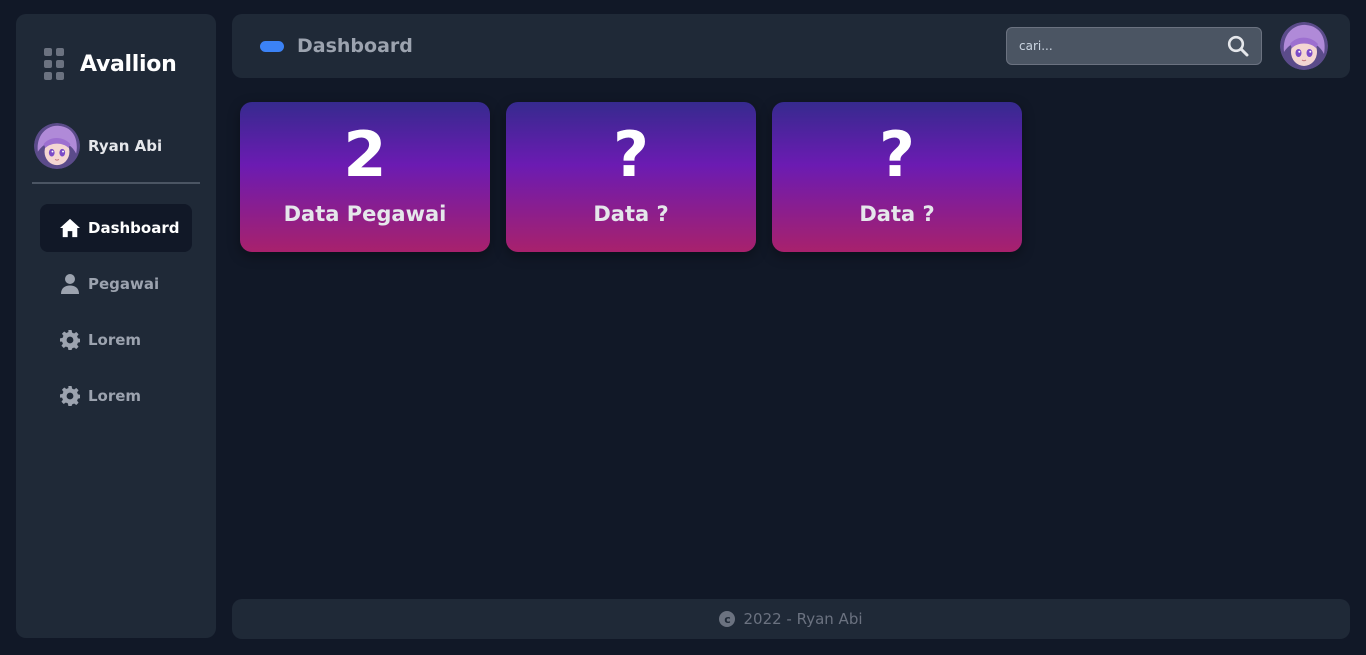 Image resolution: width=1366 pixels, height=655 pixels. I want to click on search-icon, so click(1238, 46).